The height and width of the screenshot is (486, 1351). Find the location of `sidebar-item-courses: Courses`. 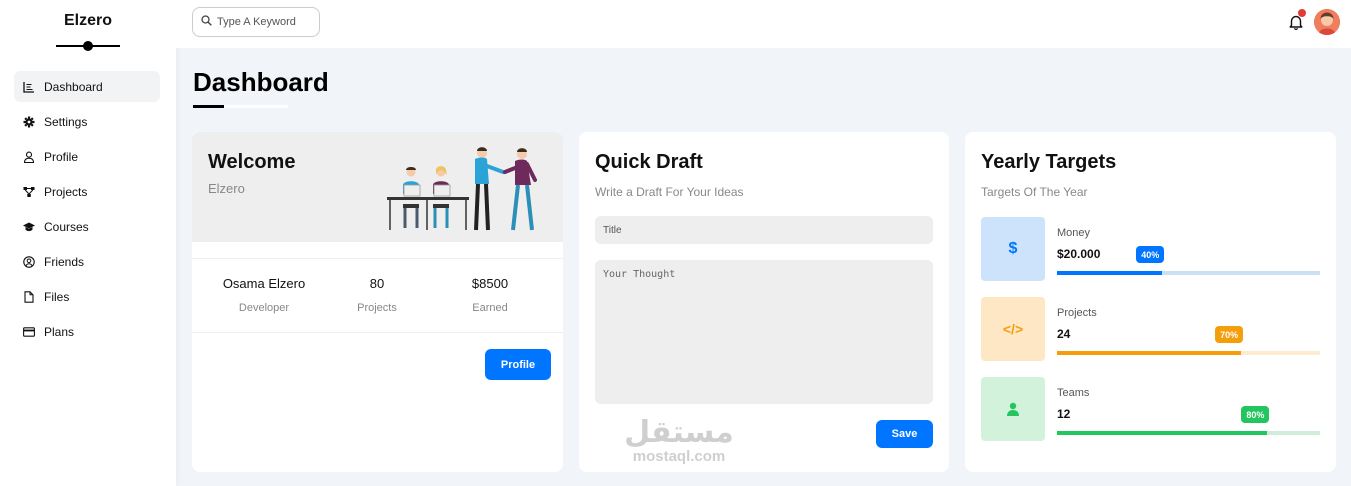

sidebar-item-courses: Courses is located at coordinates (87, 226).